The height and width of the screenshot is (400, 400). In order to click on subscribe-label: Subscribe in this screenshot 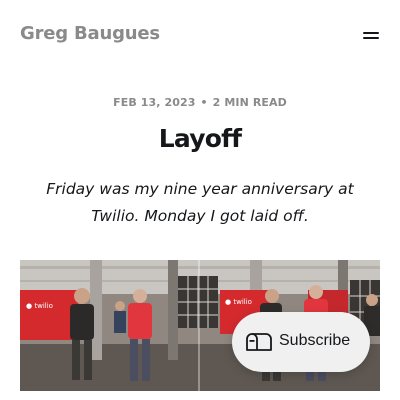, I will do `click(315, 340)`.